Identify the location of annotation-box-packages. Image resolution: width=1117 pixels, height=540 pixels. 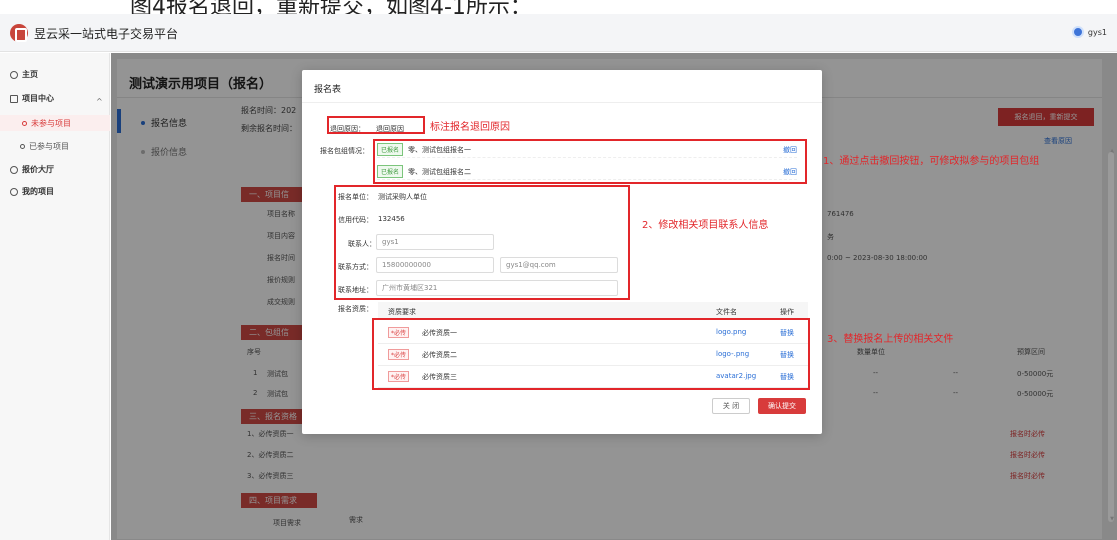
(590, 161).